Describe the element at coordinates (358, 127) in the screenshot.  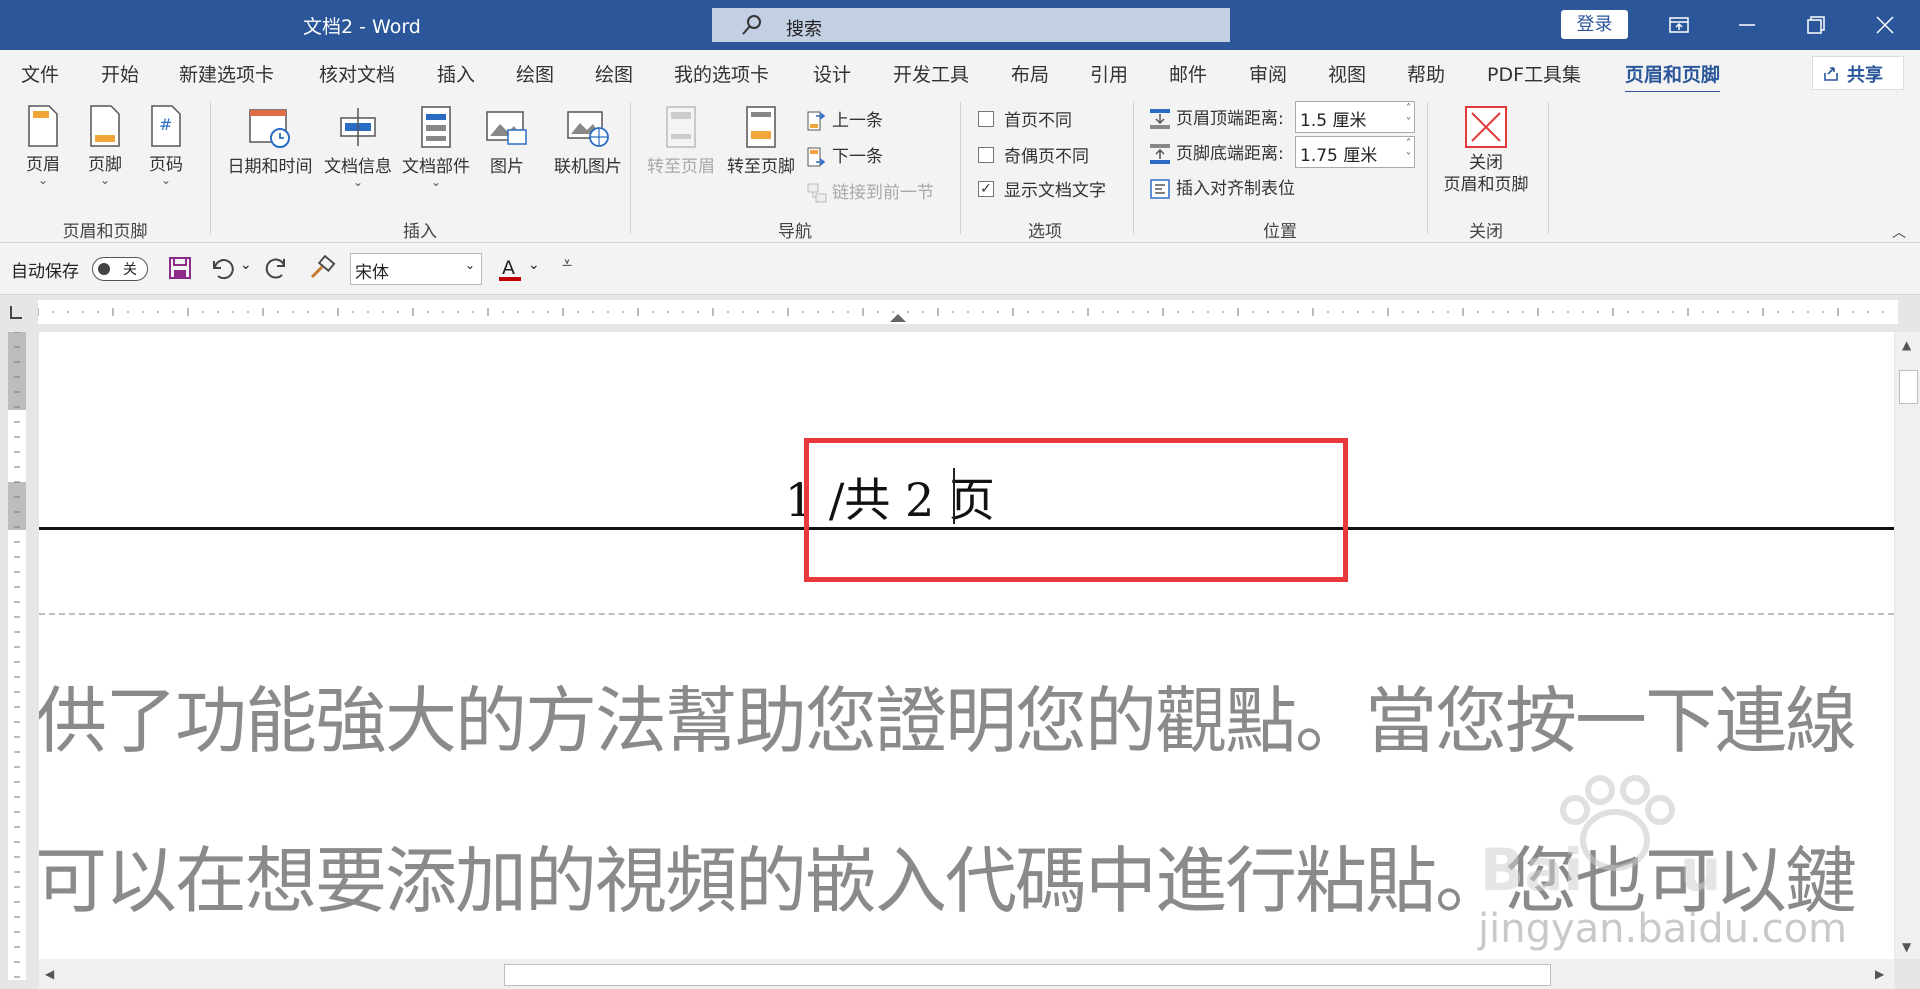
I see `document-info-icon` at that location.